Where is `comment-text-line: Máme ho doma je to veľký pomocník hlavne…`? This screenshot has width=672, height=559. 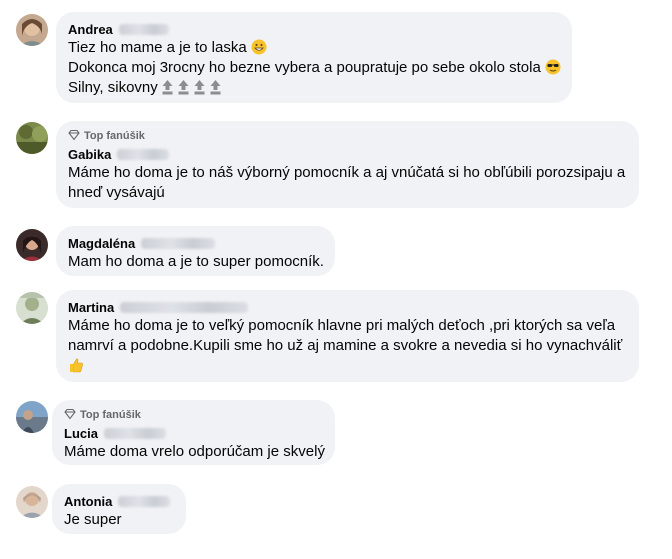 comment-text-line: Máme ho doma je to veľký pomocník hlavne… is located at coordinates (342, 325).